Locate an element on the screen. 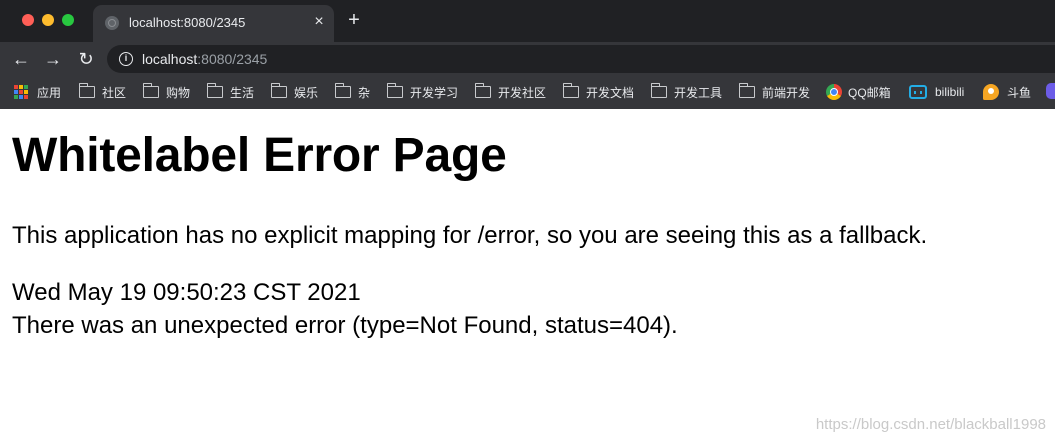  bookmark-folder-life: 生活 is located at coordinates (230, 92).